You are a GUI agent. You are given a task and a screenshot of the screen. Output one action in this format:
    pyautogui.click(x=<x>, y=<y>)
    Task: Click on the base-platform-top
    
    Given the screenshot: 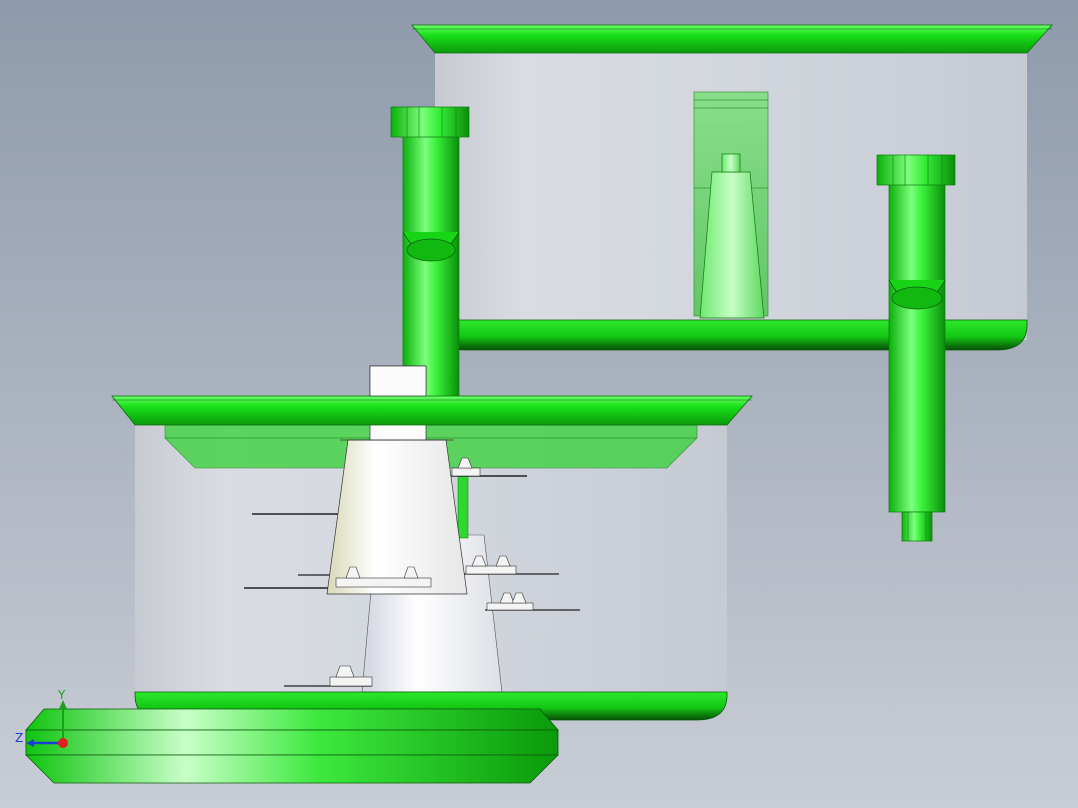 What is the action you would take?
    pyautogui.click(x=292, y=719)
    